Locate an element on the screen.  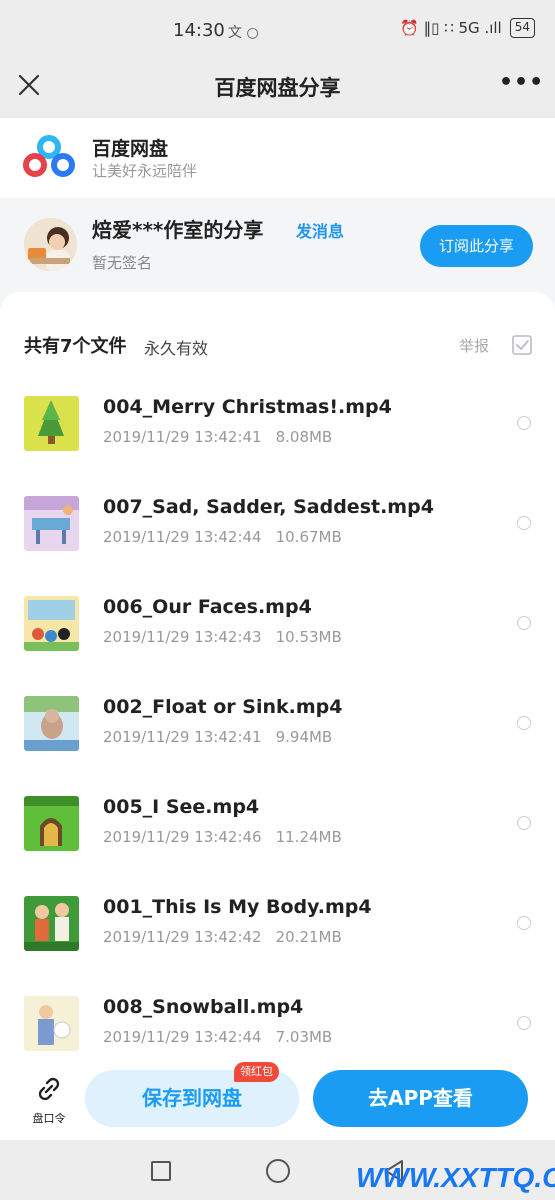
file-meta: 2019/11/29 13:42:43 10.53MB is located at coordinates (222, 637).